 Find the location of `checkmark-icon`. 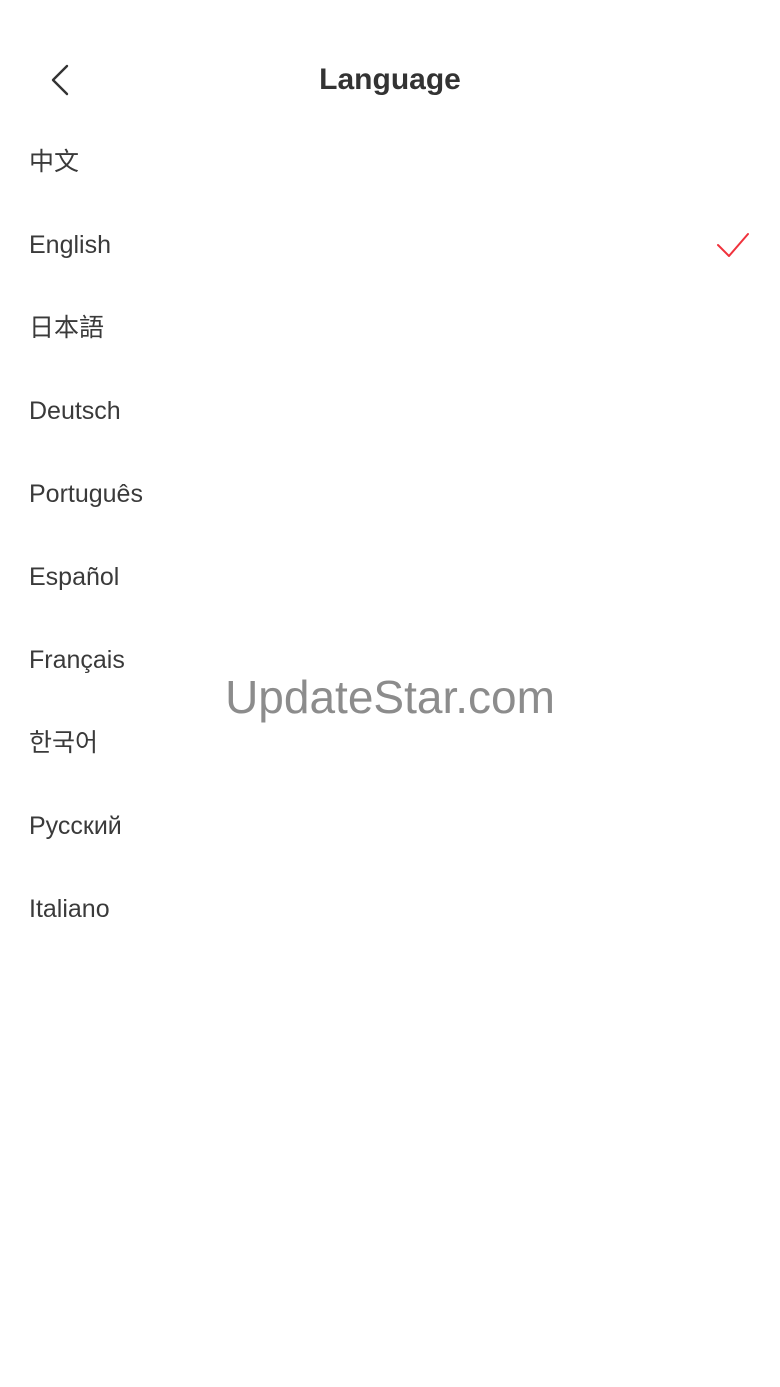

checkmark-icon is located at coordinates (733, 245).